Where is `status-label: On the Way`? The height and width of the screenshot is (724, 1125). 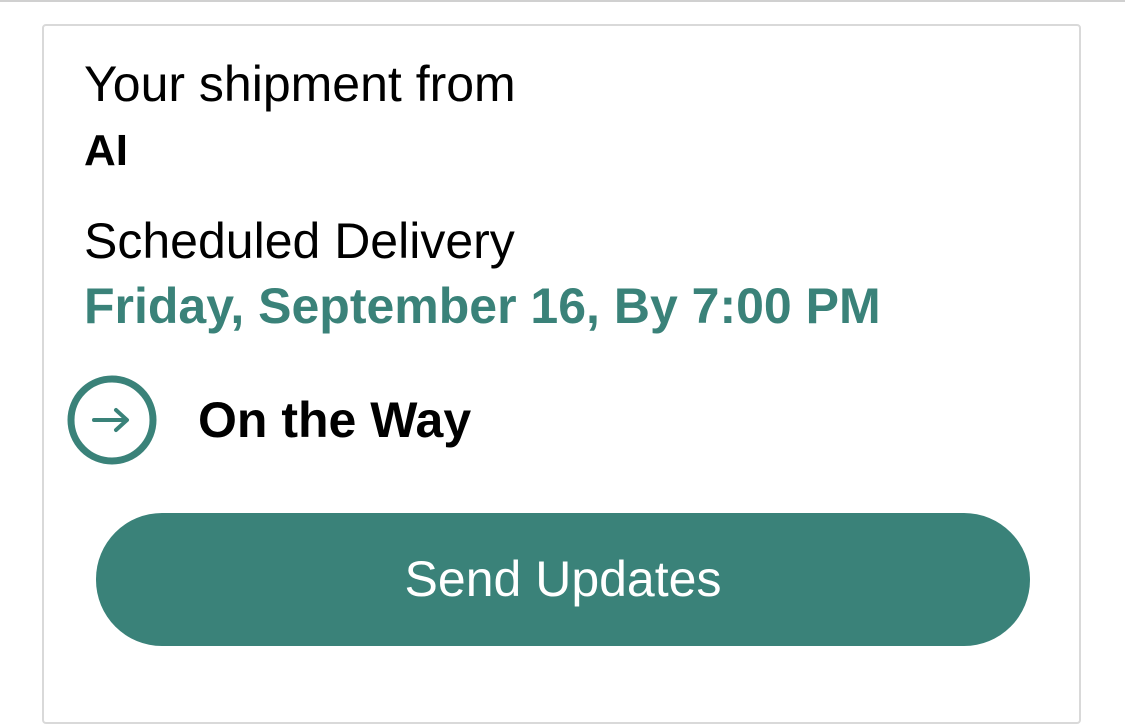
status-label: On the Way is located at coordinates (335, 420).